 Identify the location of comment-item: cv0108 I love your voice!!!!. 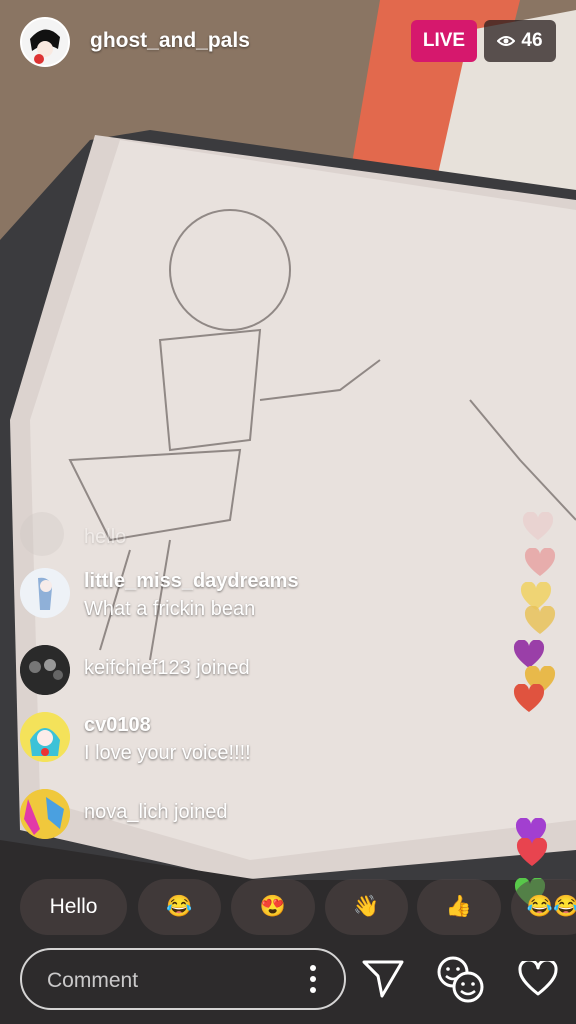
(270, 742).